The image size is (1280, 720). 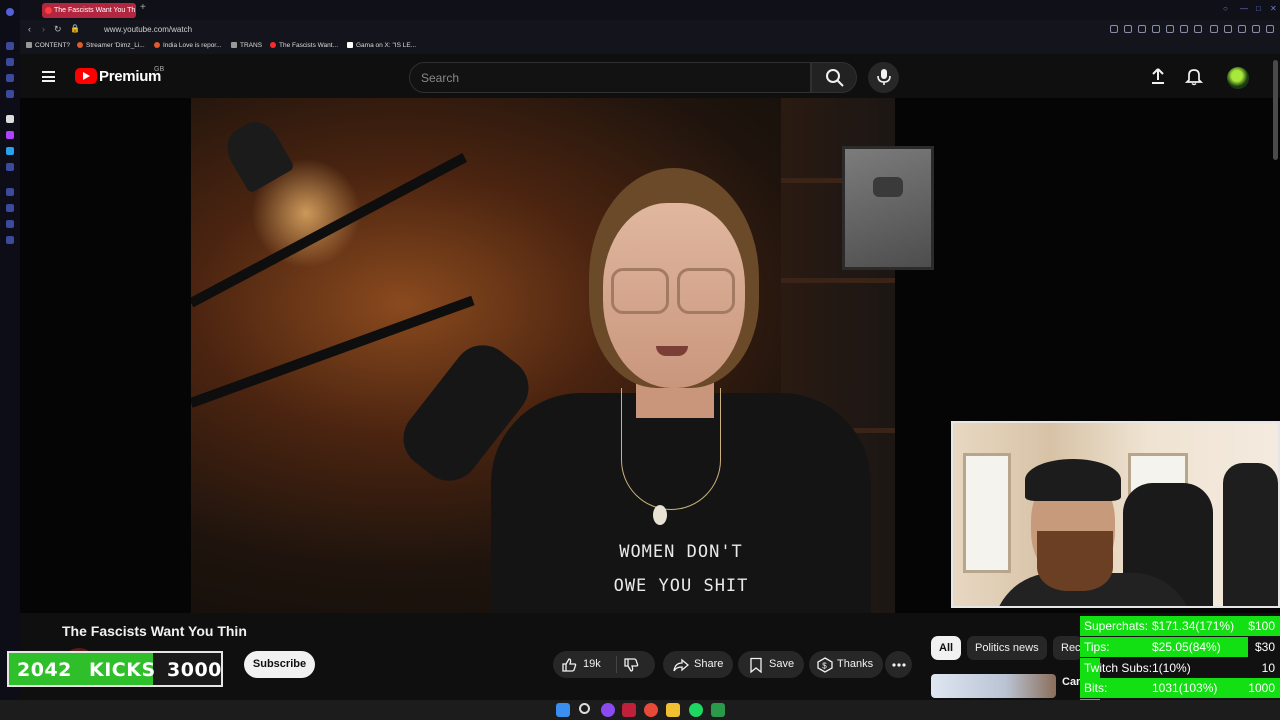 I want to click on notifications-bell-icon, so click(x=1194, y=76).